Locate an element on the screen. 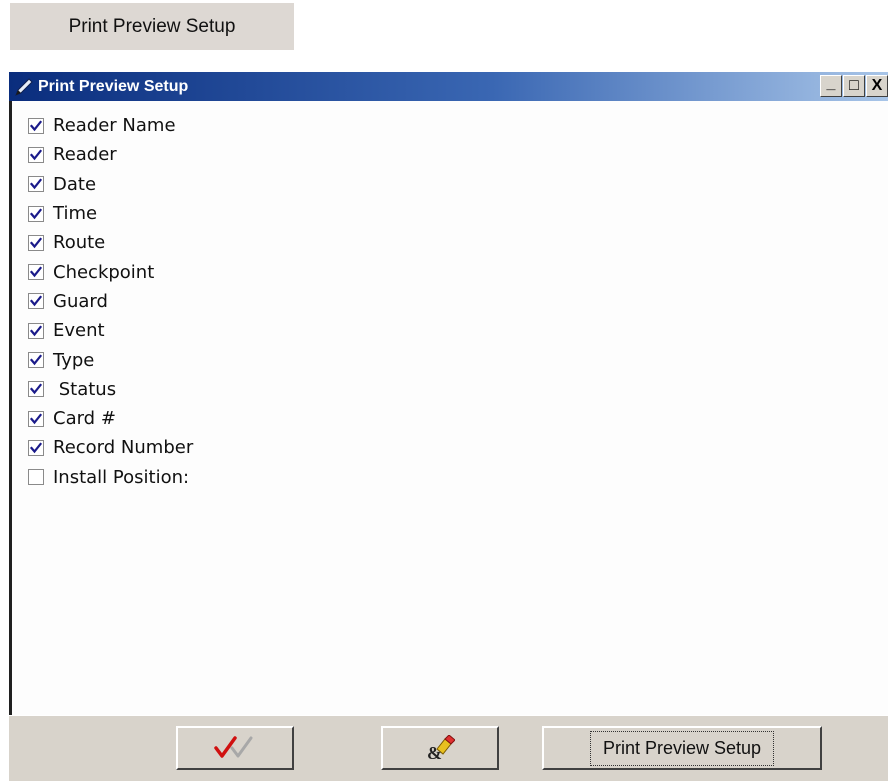 This screenshot has width=888, height=781. field-checkbox-row: Install Position: is located at coordinates (110, 477).